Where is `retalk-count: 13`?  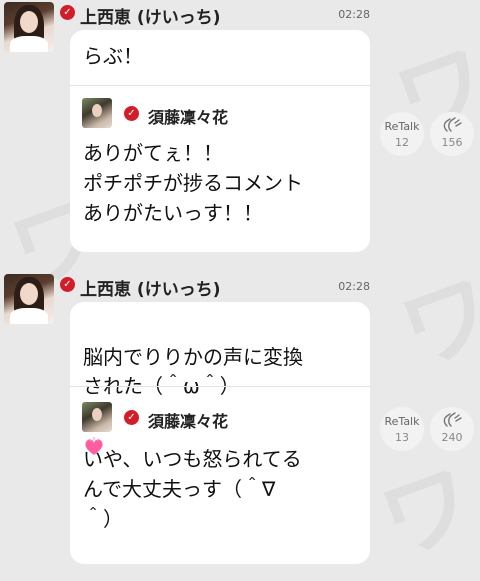 retalk-count: 13 is located at coordinates (402, 437).